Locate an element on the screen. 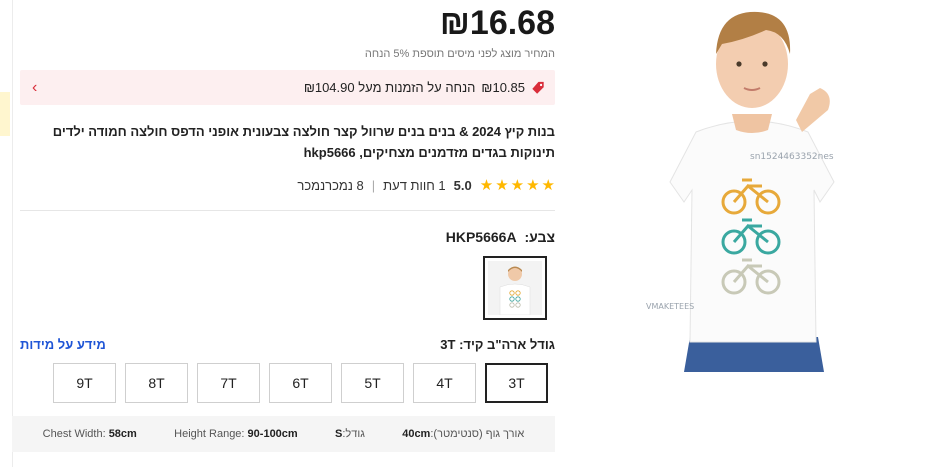 This screenshot has height=467, width=947. size-options: 3T 4T 5T 6T 7T 8T 9T is located at coordinates (299, 383).